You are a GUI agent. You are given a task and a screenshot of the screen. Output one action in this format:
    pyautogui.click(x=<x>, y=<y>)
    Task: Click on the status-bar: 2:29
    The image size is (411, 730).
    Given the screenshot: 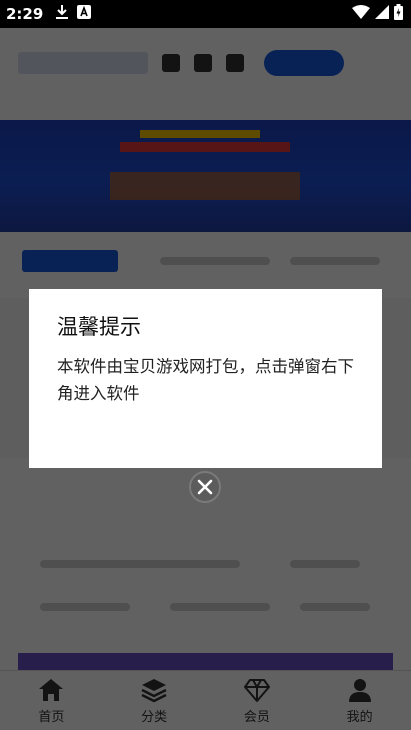 What is the action you would take?
    pyautogui.click(x=205, y=14)
    